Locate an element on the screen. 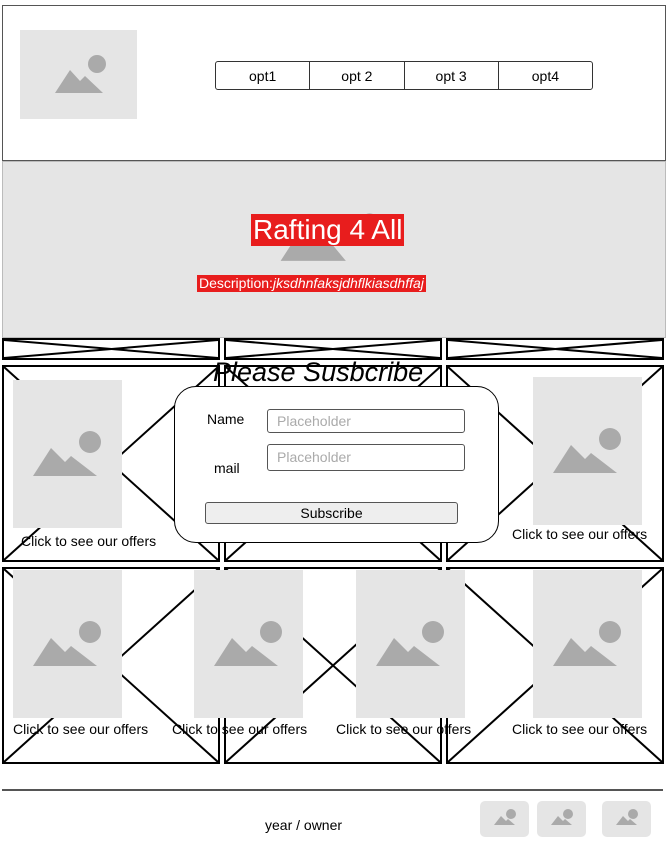 This screenshot has height=842, width=668. hero-description: Description:jksdhnfaksjdhflkiasdhffaj is located at coordinates (311, 283).